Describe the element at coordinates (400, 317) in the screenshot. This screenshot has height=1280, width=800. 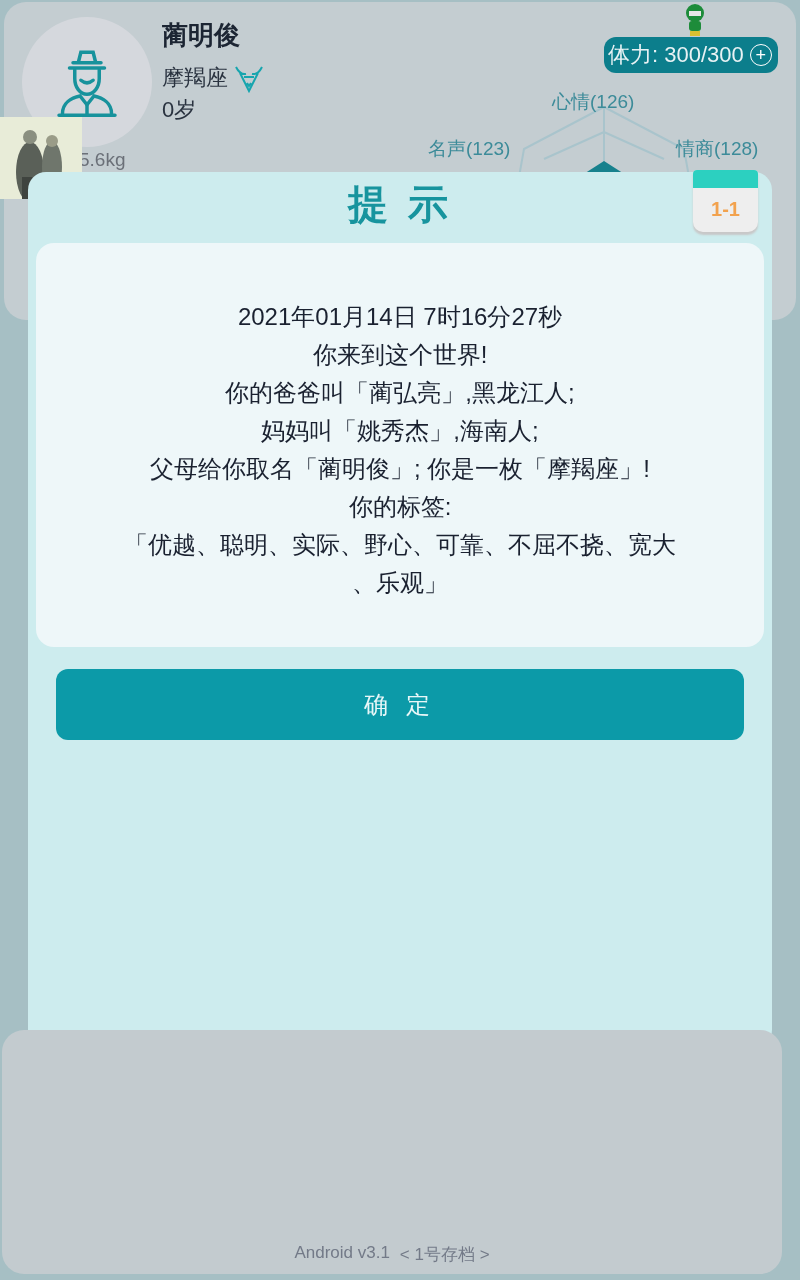
I see `message-line: 2021年01月14日 7时16分27秒` at that location.